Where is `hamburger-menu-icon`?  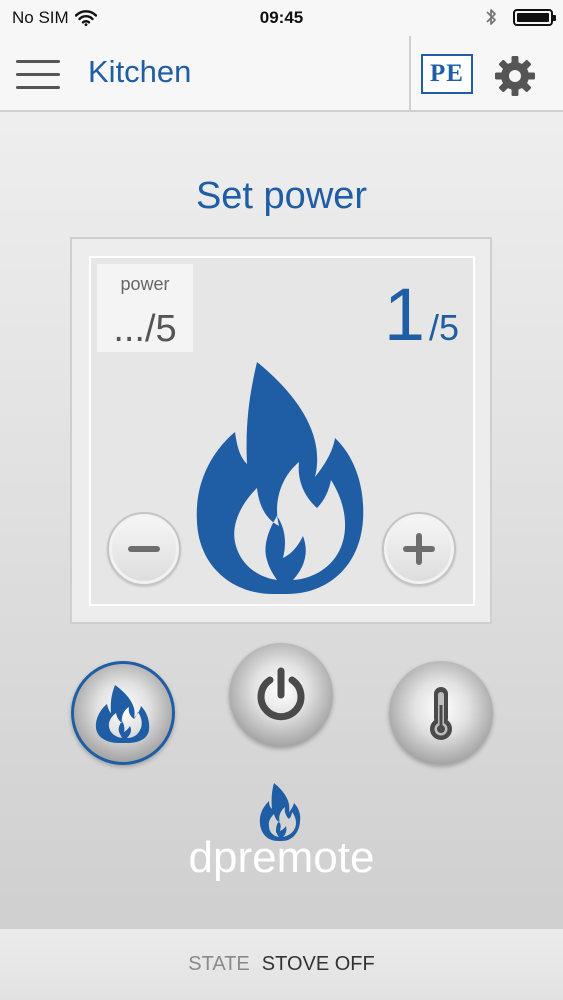
hamburger-menu-icon is located at coordinates (38, 74).